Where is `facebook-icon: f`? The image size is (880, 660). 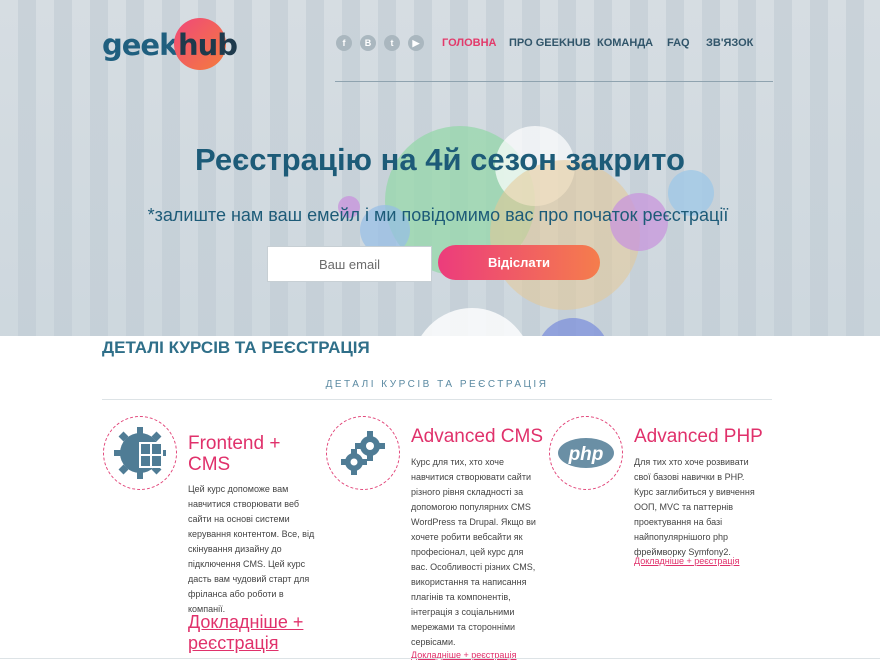 facebook-icon: f is located at coordinates (344, 43).